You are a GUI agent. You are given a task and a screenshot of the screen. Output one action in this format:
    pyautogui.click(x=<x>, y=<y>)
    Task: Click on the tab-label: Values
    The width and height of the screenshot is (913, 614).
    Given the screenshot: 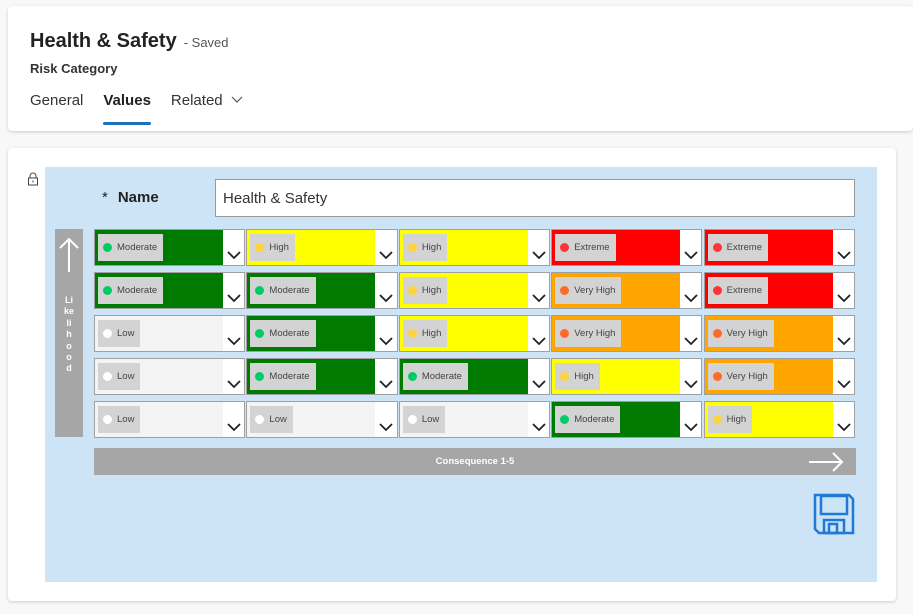 What is the action you would take?
    pyautogui.click(x=127, y=100)
    